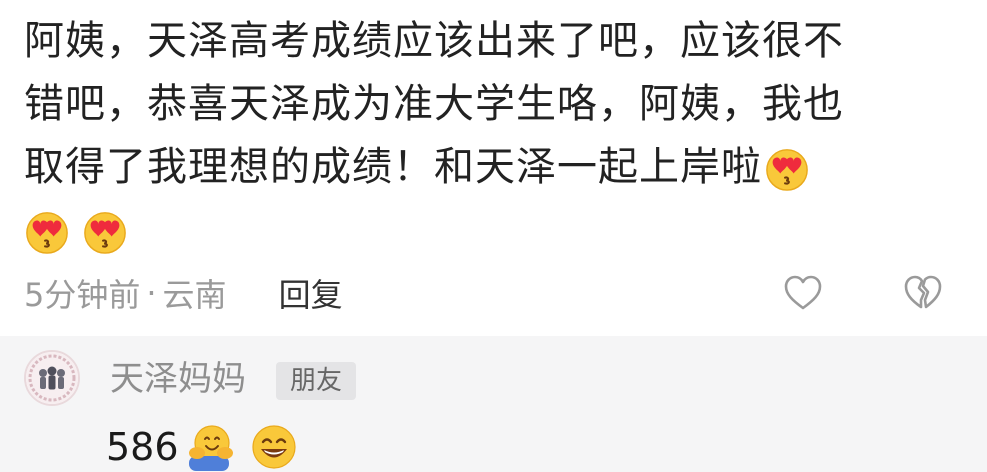  I want to click on grinning-face-emoji-icon, so click(273, 447).